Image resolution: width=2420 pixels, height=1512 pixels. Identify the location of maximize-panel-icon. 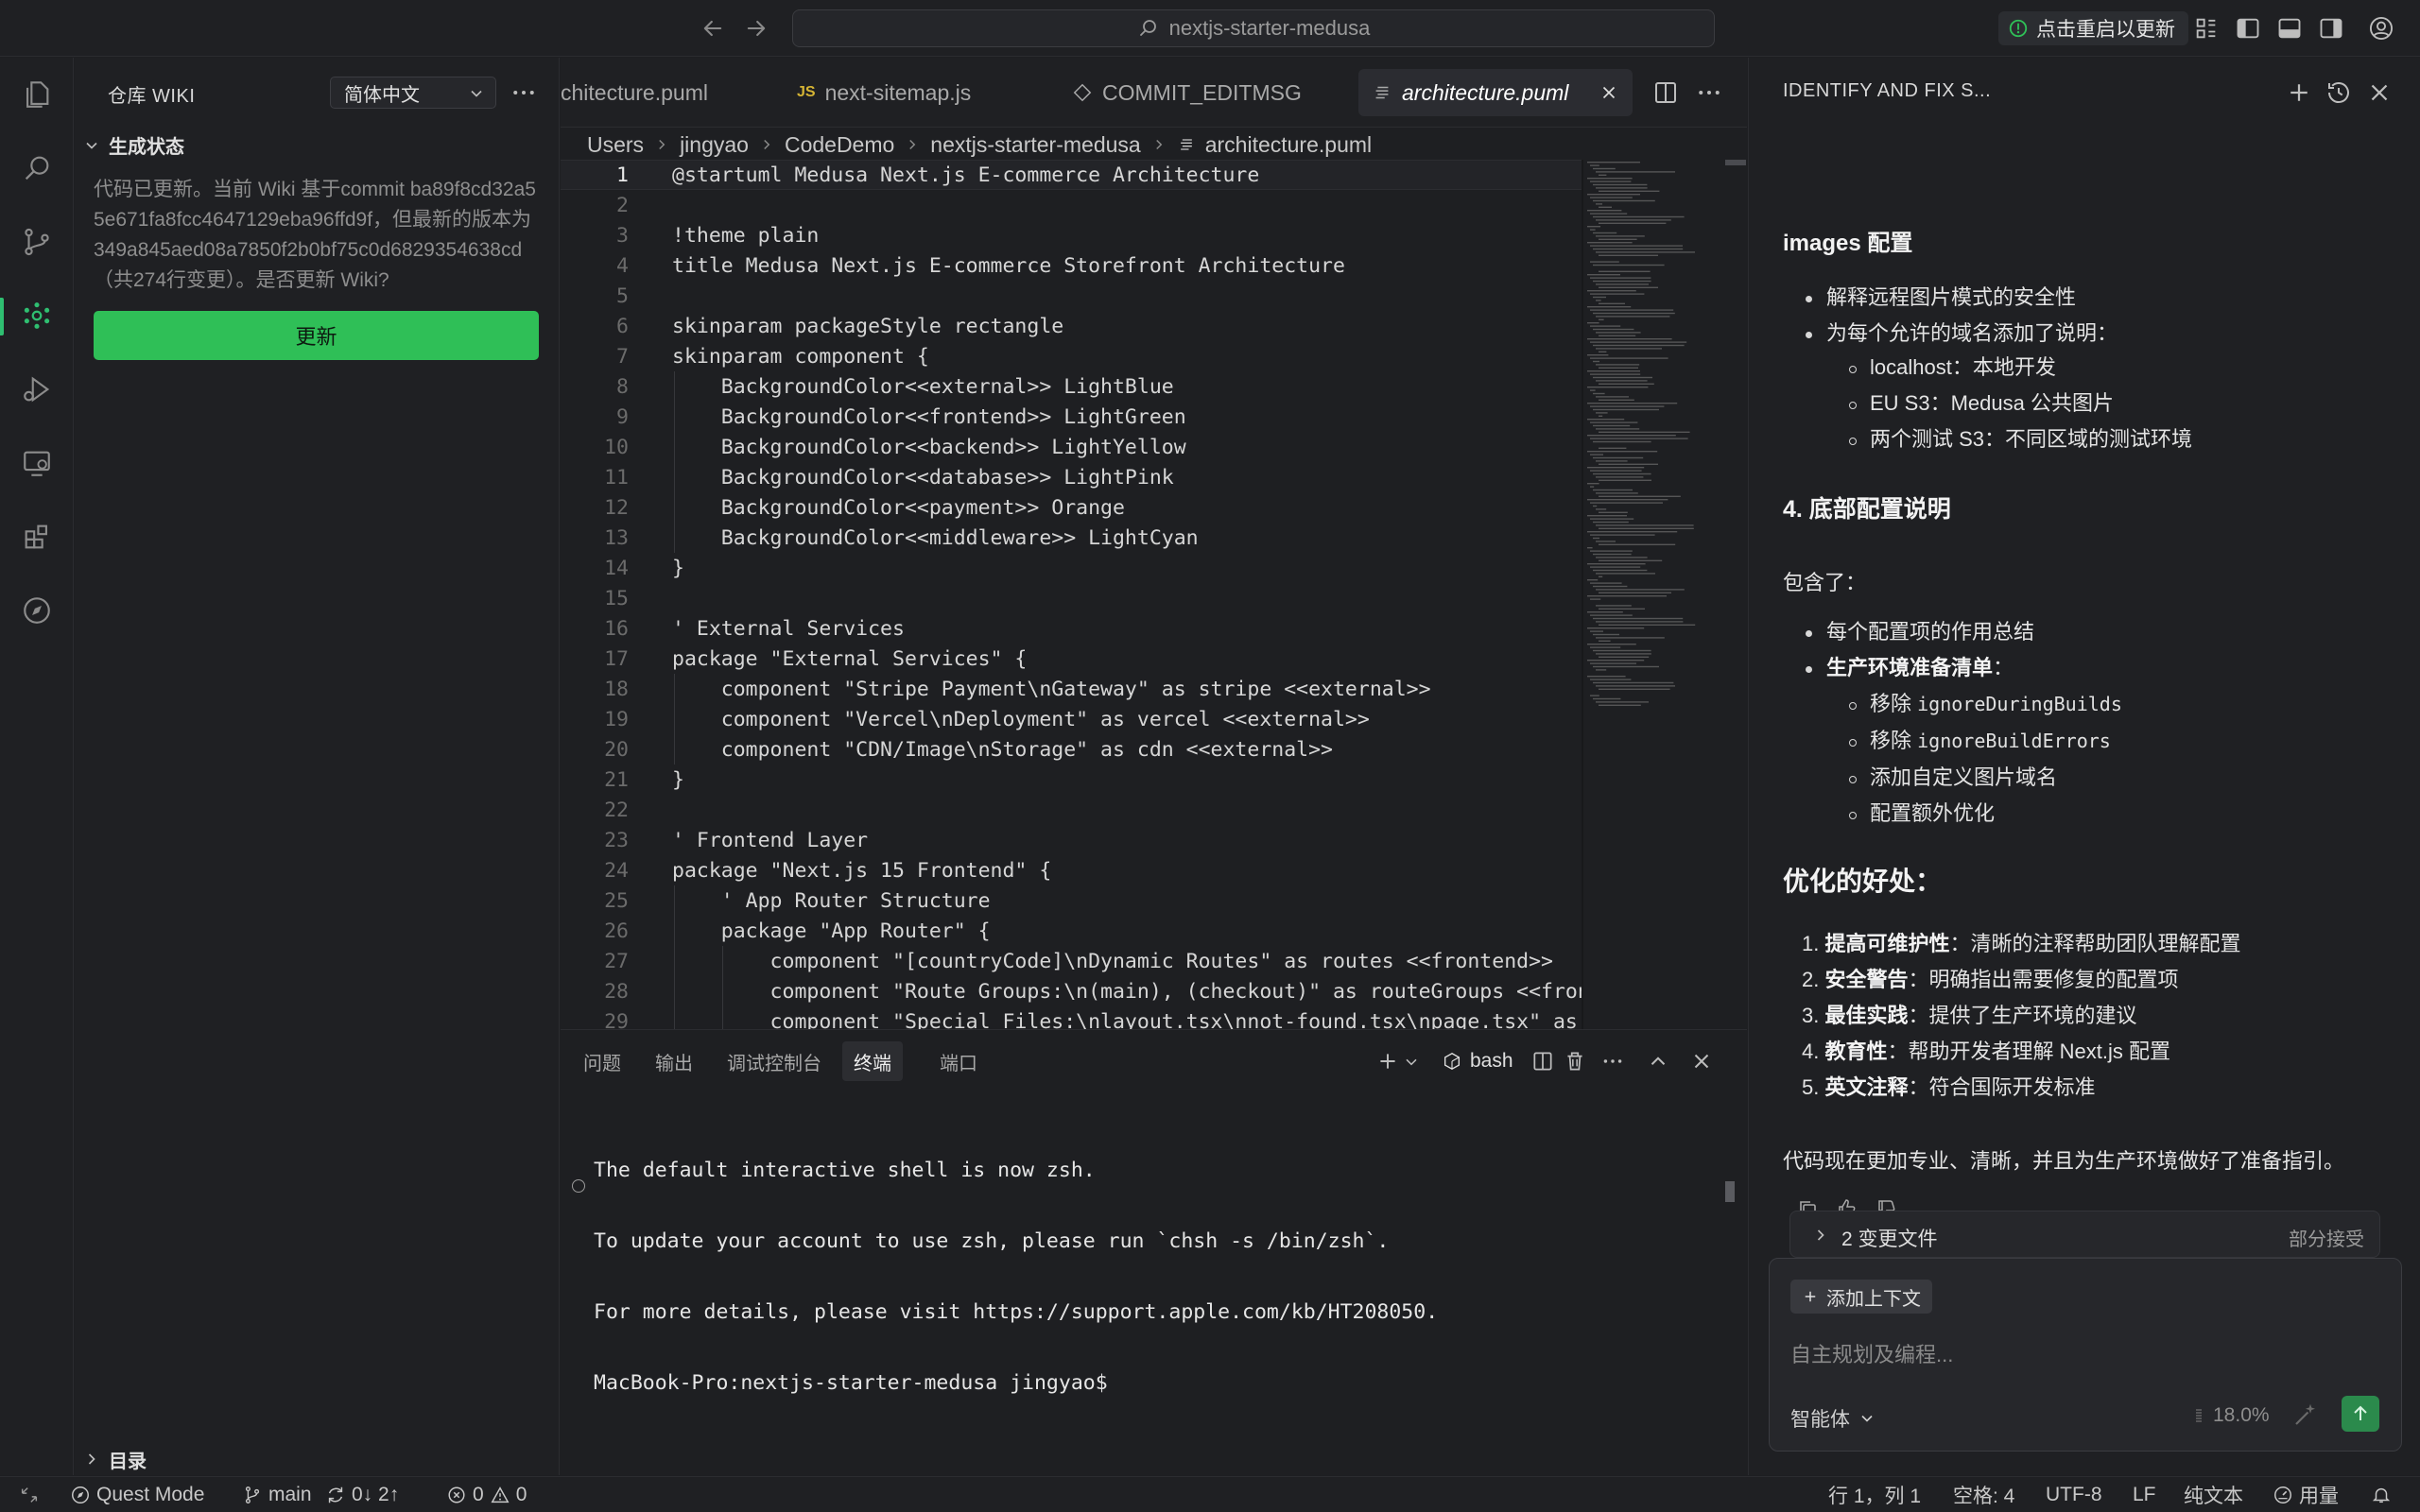
(1658, 1061).